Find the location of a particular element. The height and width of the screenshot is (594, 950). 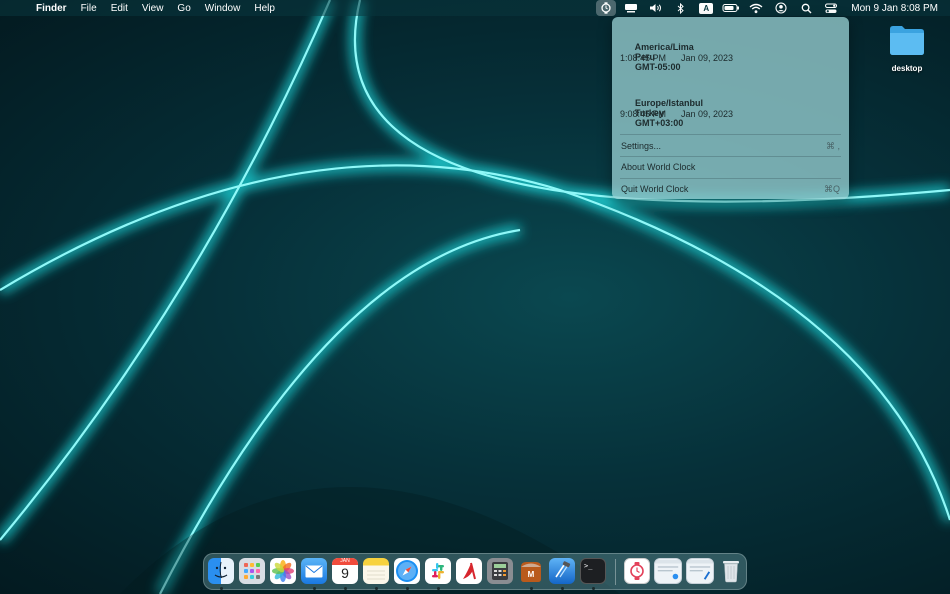

notes-icon is located at coordinates (376, 571).